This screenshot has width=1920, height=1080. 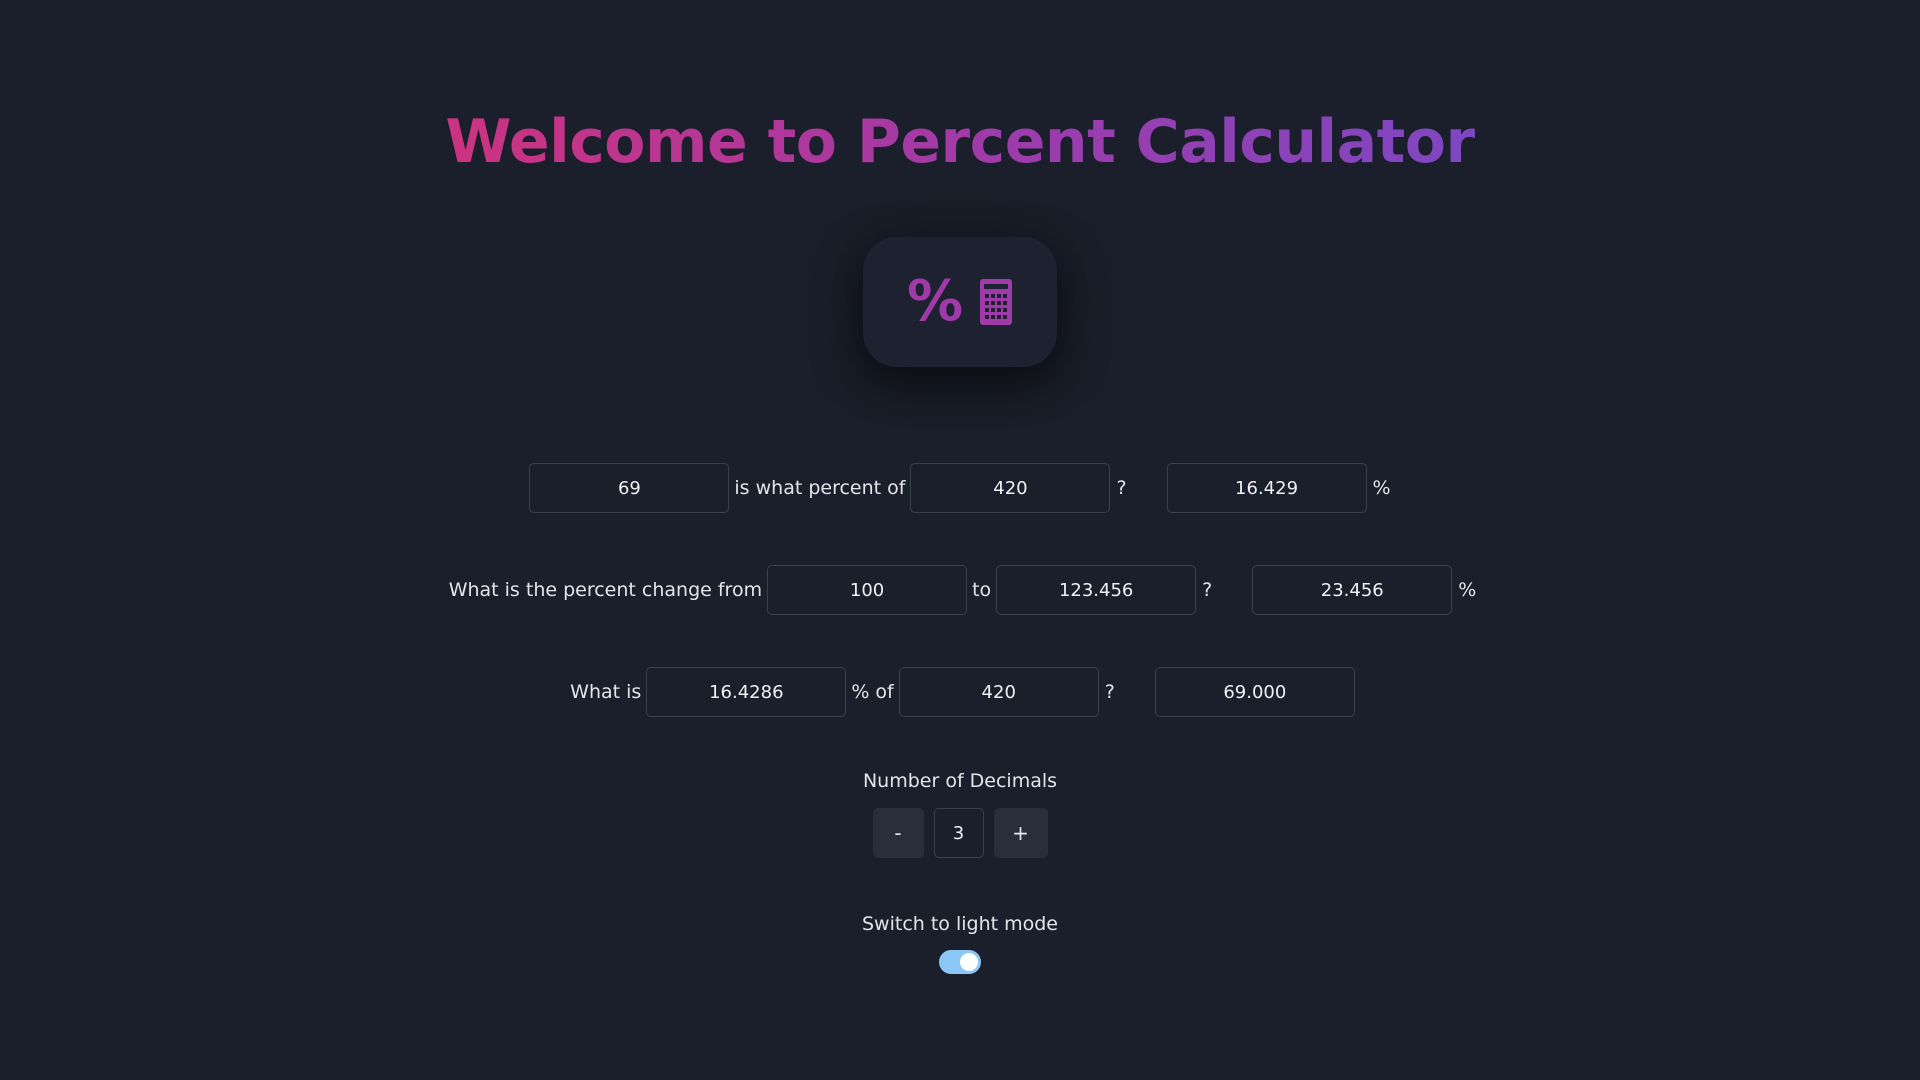 What do you see at coordinates (867, 590) in the screenshot?
I see `calc2-from-input` at bounding box center [867, 590].